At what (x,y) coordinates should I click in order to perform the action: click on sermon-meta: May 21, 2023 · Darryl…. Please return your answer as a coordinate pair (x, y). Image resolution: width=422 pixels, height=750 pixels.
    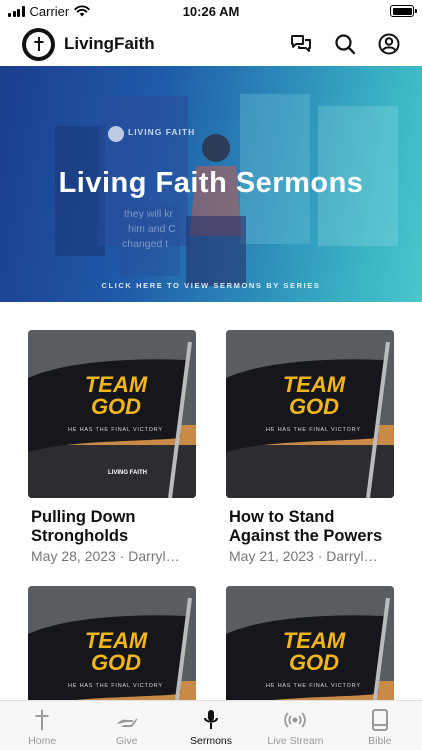
    Looking at the image, I should click on (303, 556).